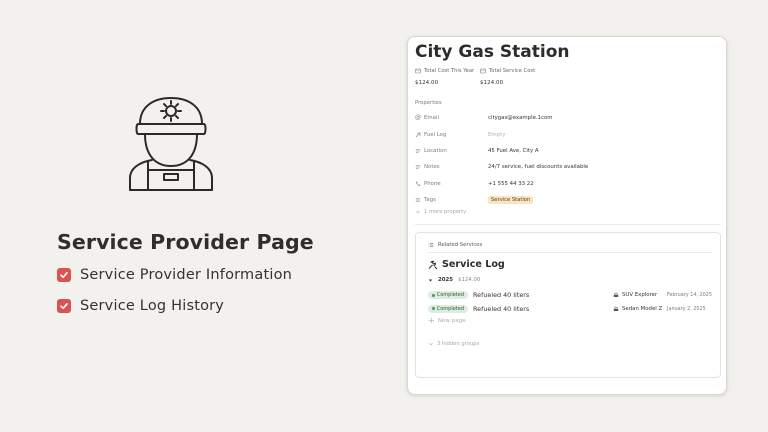  What do you see at coordinates (171, 144) in the screenshot?
I see `mechanic-icon` at bounding box center [171, 144].